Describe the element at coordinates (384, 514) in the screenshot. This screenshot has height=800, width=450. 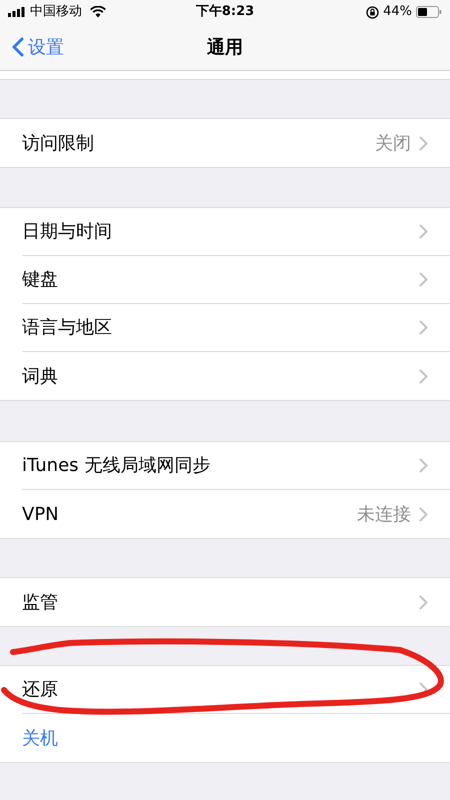
I see `row-value: 未连接` at that location.